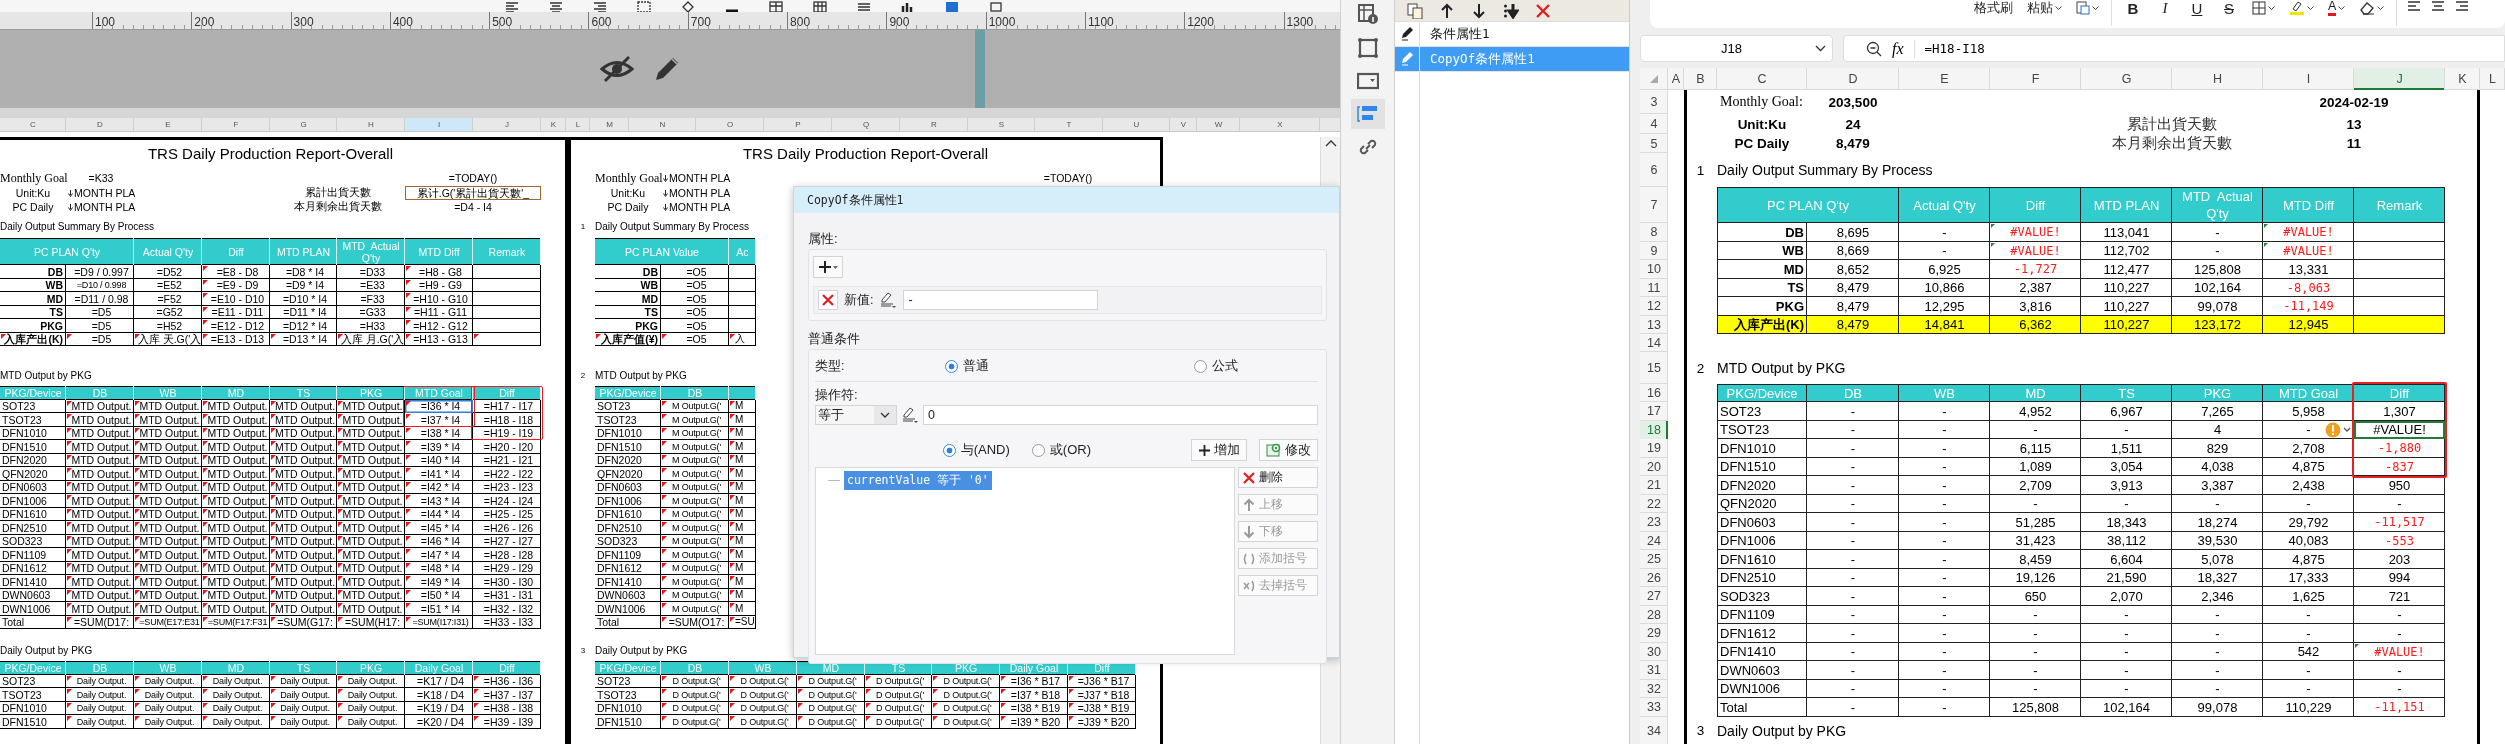 The width and height of the screenshot is (2505, 744). I want to click on column-header: Q, so click(866, 124).